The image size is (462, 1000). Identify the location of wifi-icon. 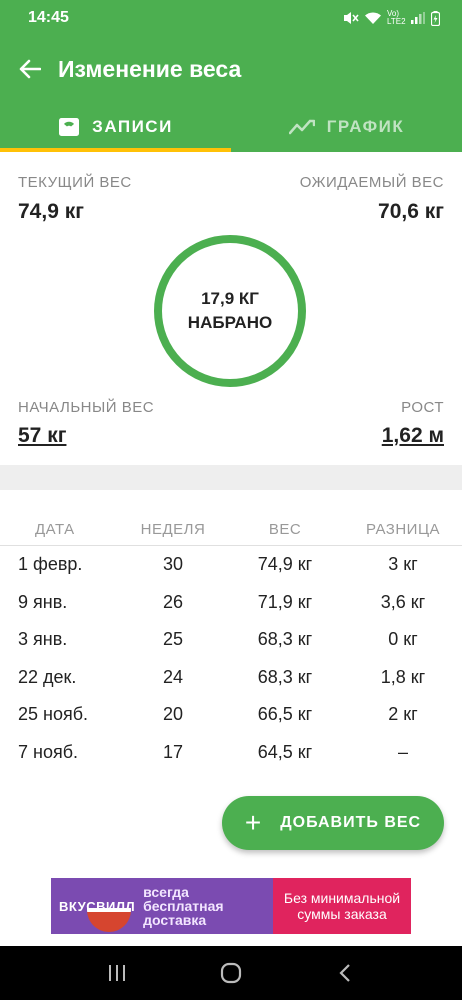
(373, 18).